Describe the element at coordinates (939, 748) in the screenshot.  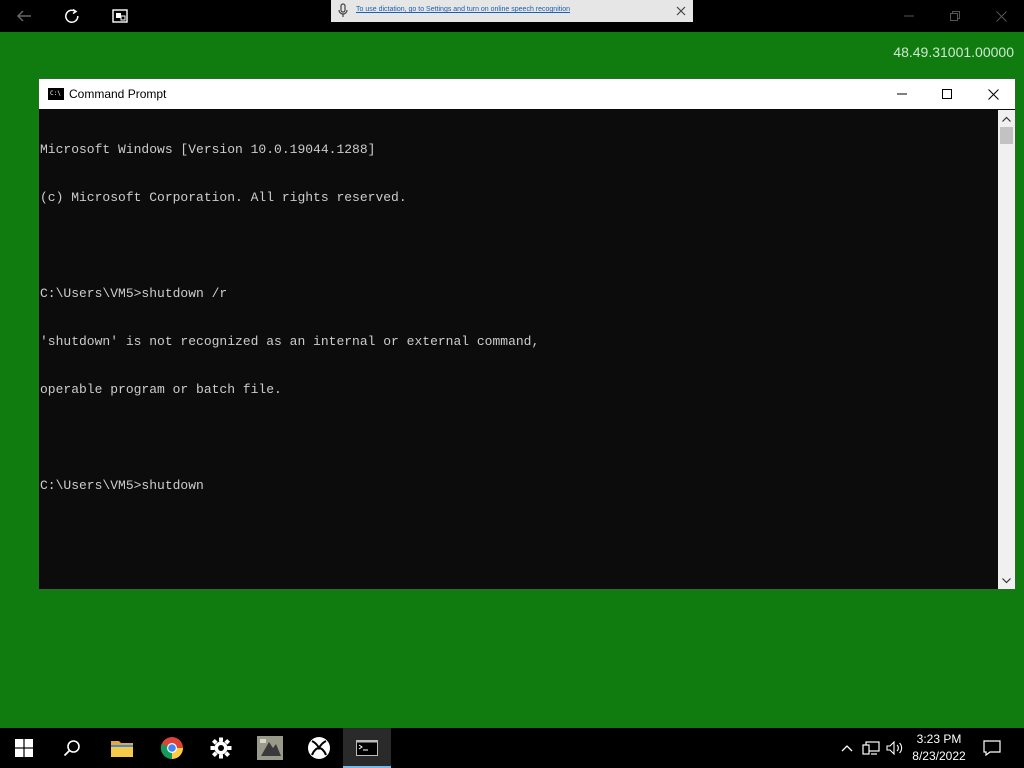
I see `taskbar-clock: 3:23 PM 8/23/2022` at that location.